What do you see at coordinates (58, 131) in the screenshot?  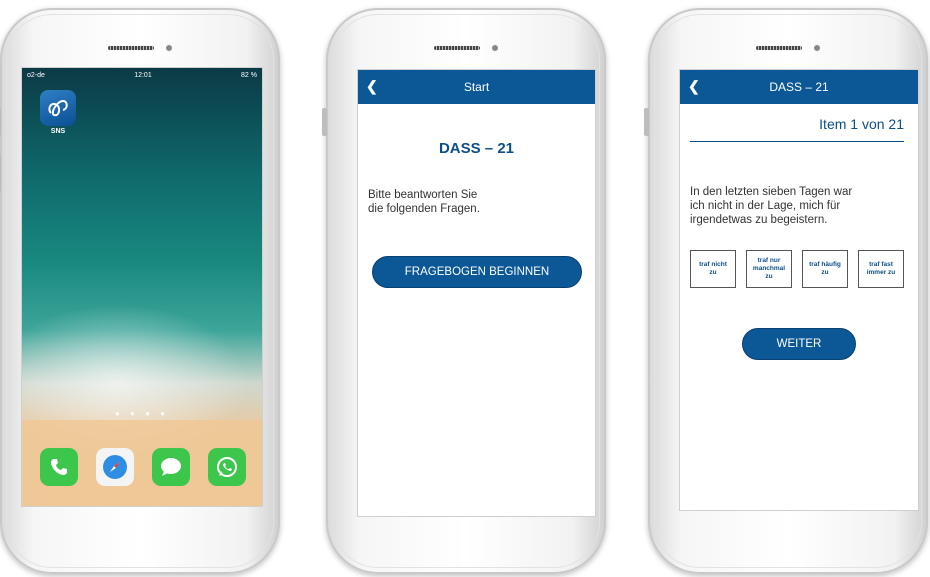 I see `app-label: SNS` at bounding box center [58, 131].